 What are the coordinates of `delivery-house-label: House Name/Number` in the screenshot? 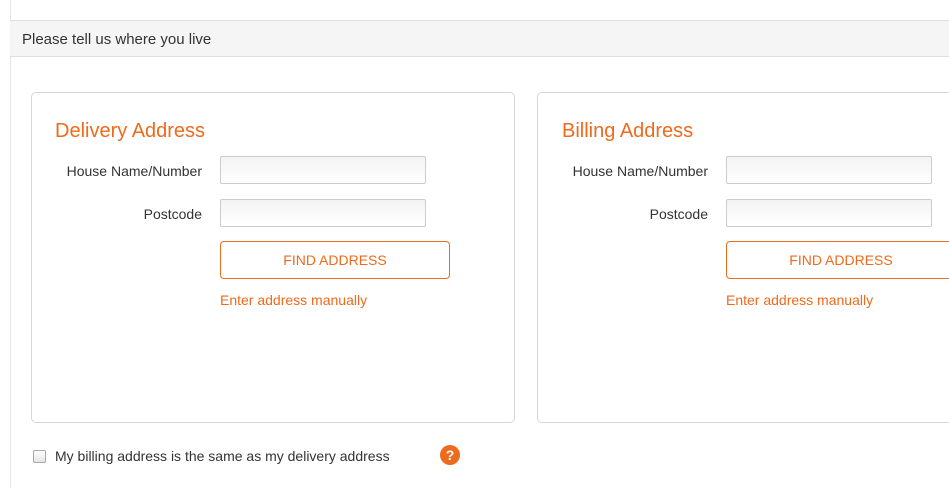 It's located at (134, 171).